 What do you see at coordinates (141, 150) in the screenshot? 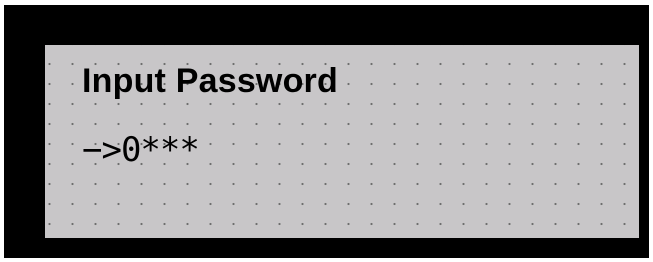
I see `password-entry-line: −>0***` at bounding box center [141, 150].